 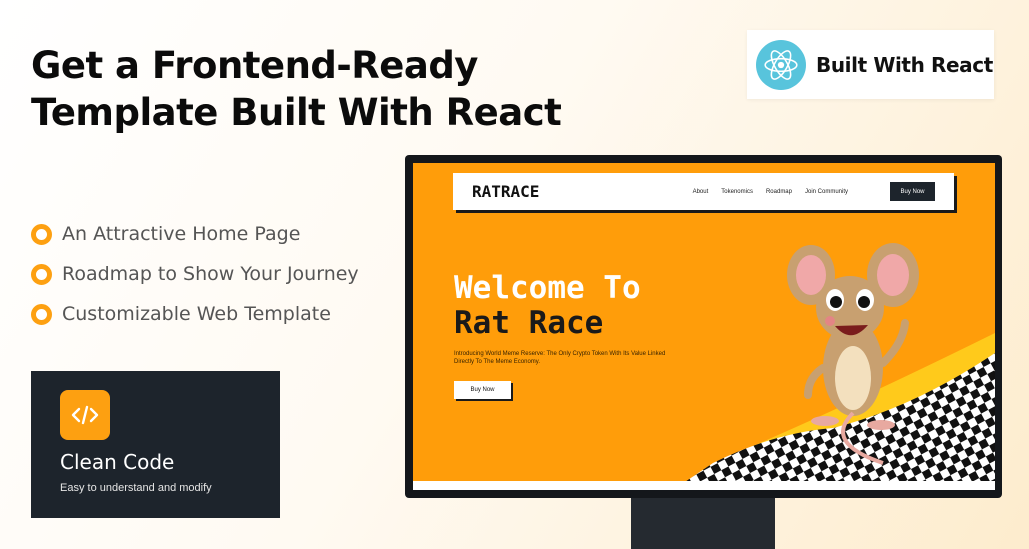 What do you see at coordinates (703, 523) in the screenshot?
I see `monitor-stand` at bounding box center [703, 523].